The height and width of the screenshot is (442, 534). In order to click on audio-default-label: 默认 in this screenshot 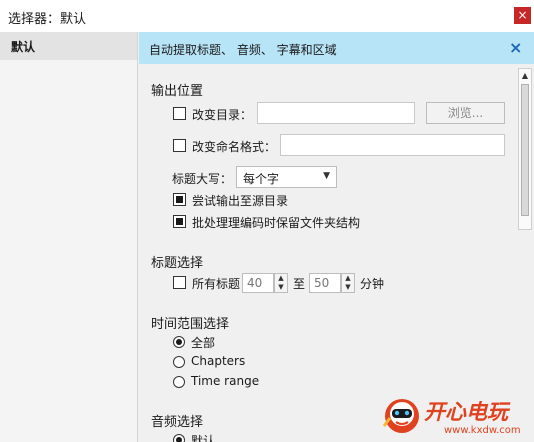, I will do `click(203, 438)`.